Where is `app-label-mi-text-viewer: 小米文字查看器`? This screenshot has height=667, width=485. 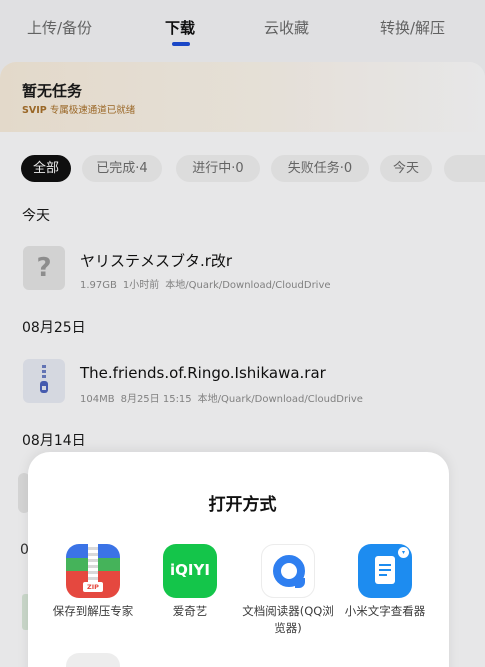 app-label-mi-text-viewer: 小米文字查看器 is located at coordinates (385, 611).